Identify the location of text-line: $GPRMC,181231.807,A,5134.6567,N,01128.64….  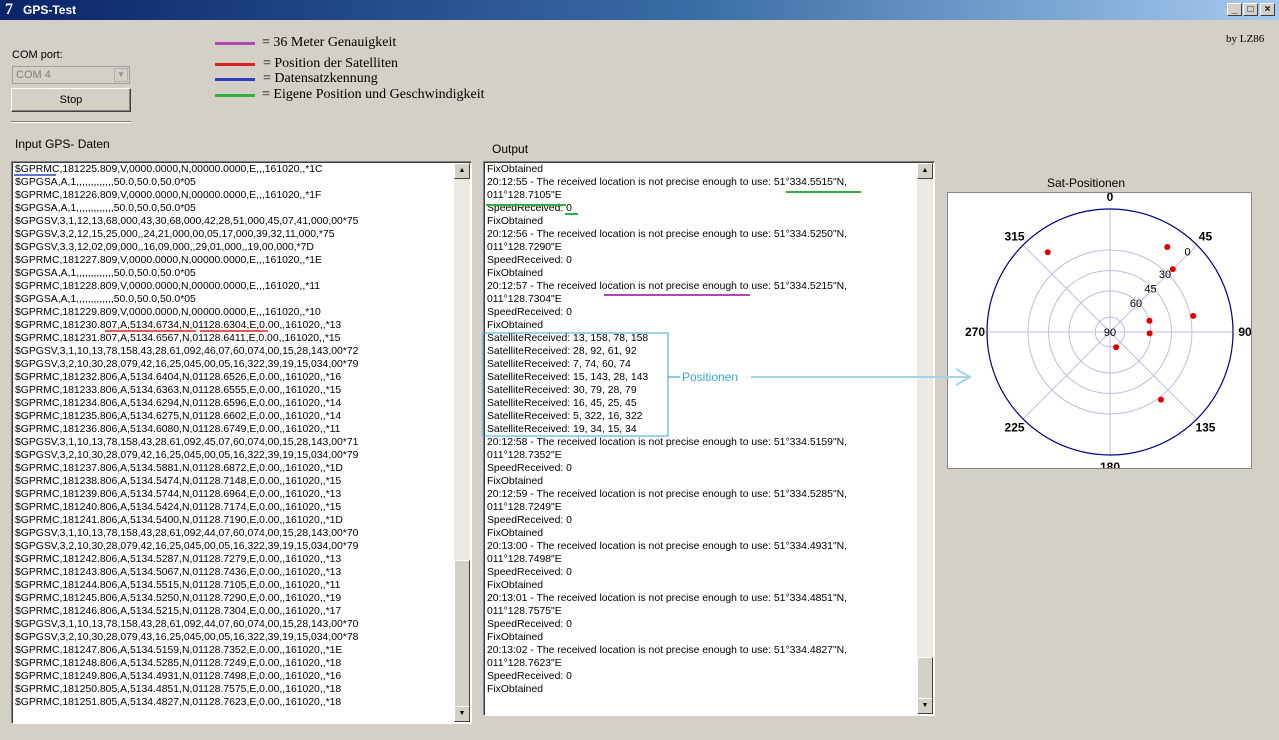
(178, 338).